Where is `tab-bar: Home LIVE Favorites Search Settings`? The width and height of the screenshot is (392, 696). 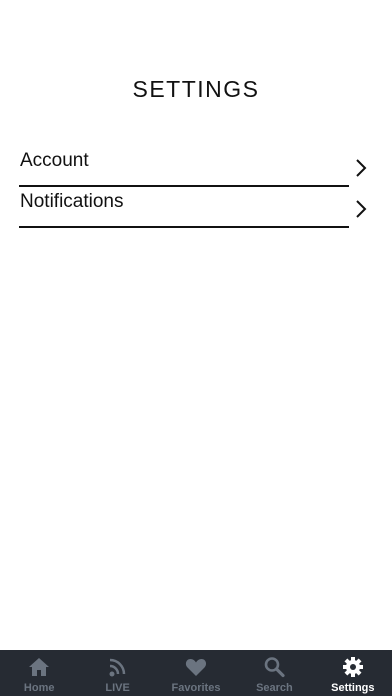
tab-bar: Home LIVE Favorites Search Settings is located at coordinates (196, 673).